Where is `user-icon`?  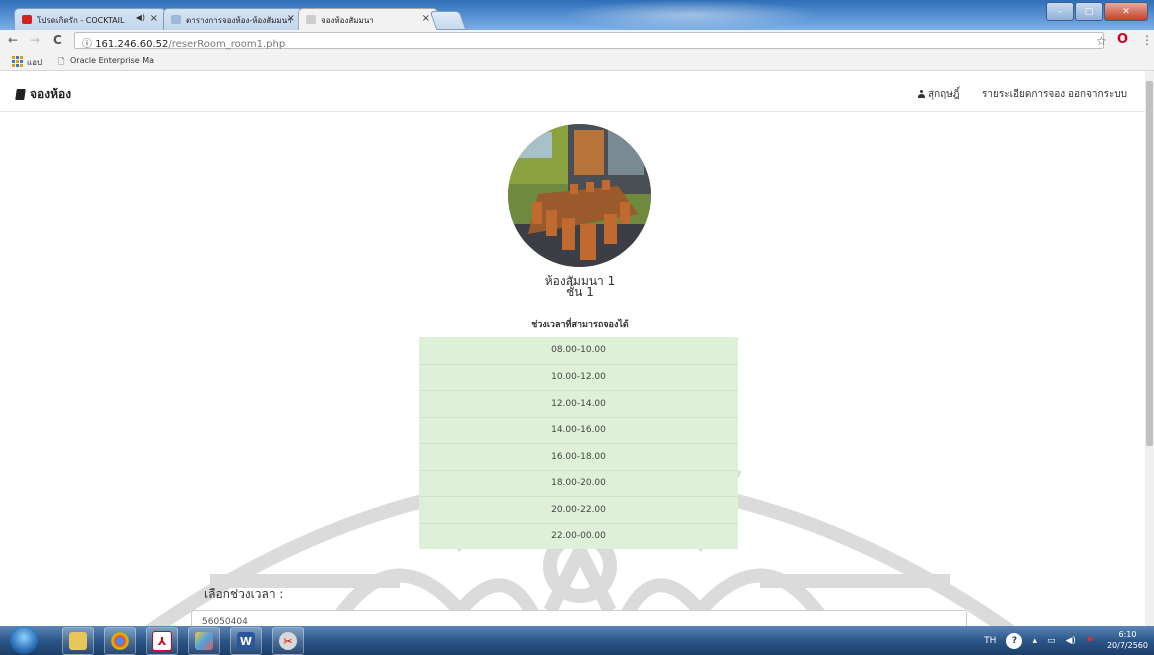
user-icon is located at coordinates (921, 94).